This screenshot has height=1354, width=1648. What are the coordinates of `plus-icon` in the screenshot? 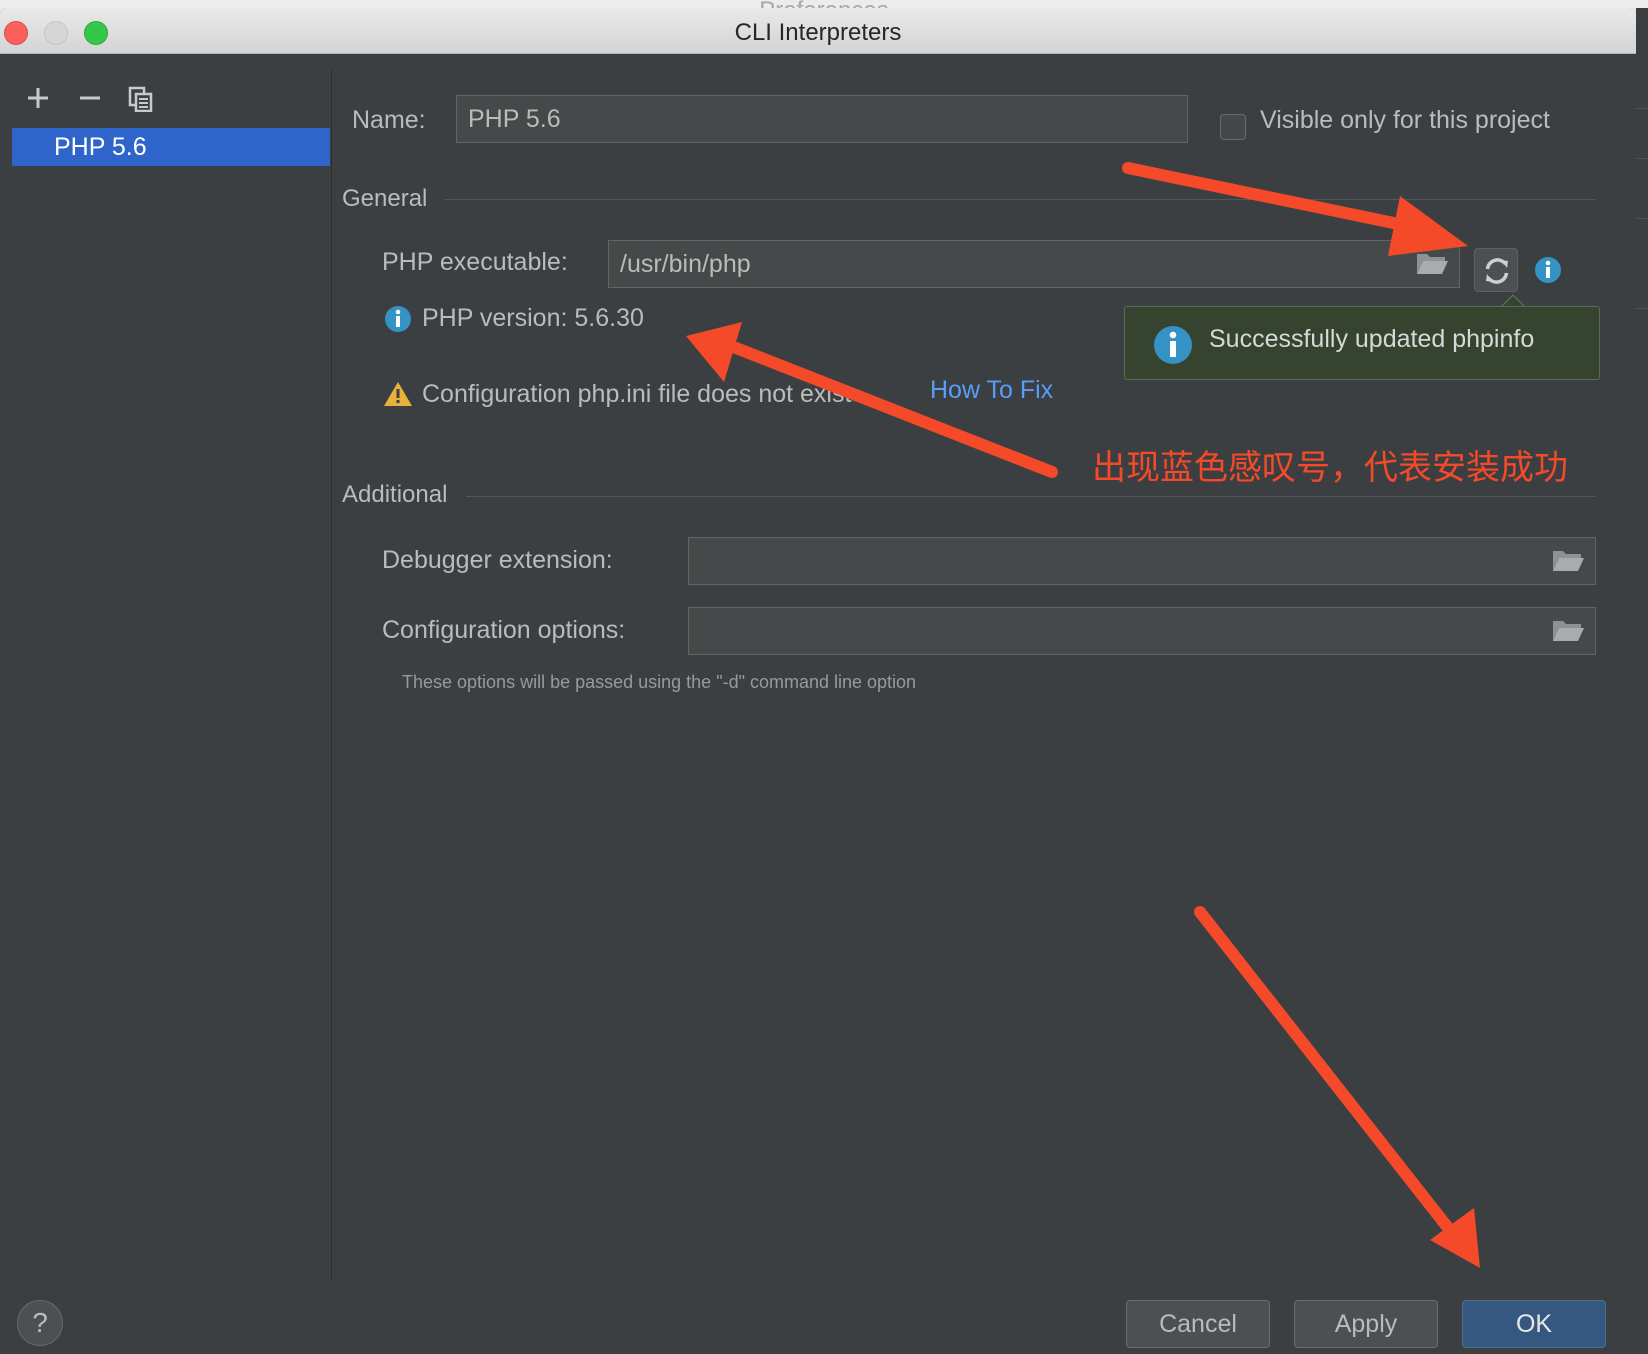 It's located at (38, 98).